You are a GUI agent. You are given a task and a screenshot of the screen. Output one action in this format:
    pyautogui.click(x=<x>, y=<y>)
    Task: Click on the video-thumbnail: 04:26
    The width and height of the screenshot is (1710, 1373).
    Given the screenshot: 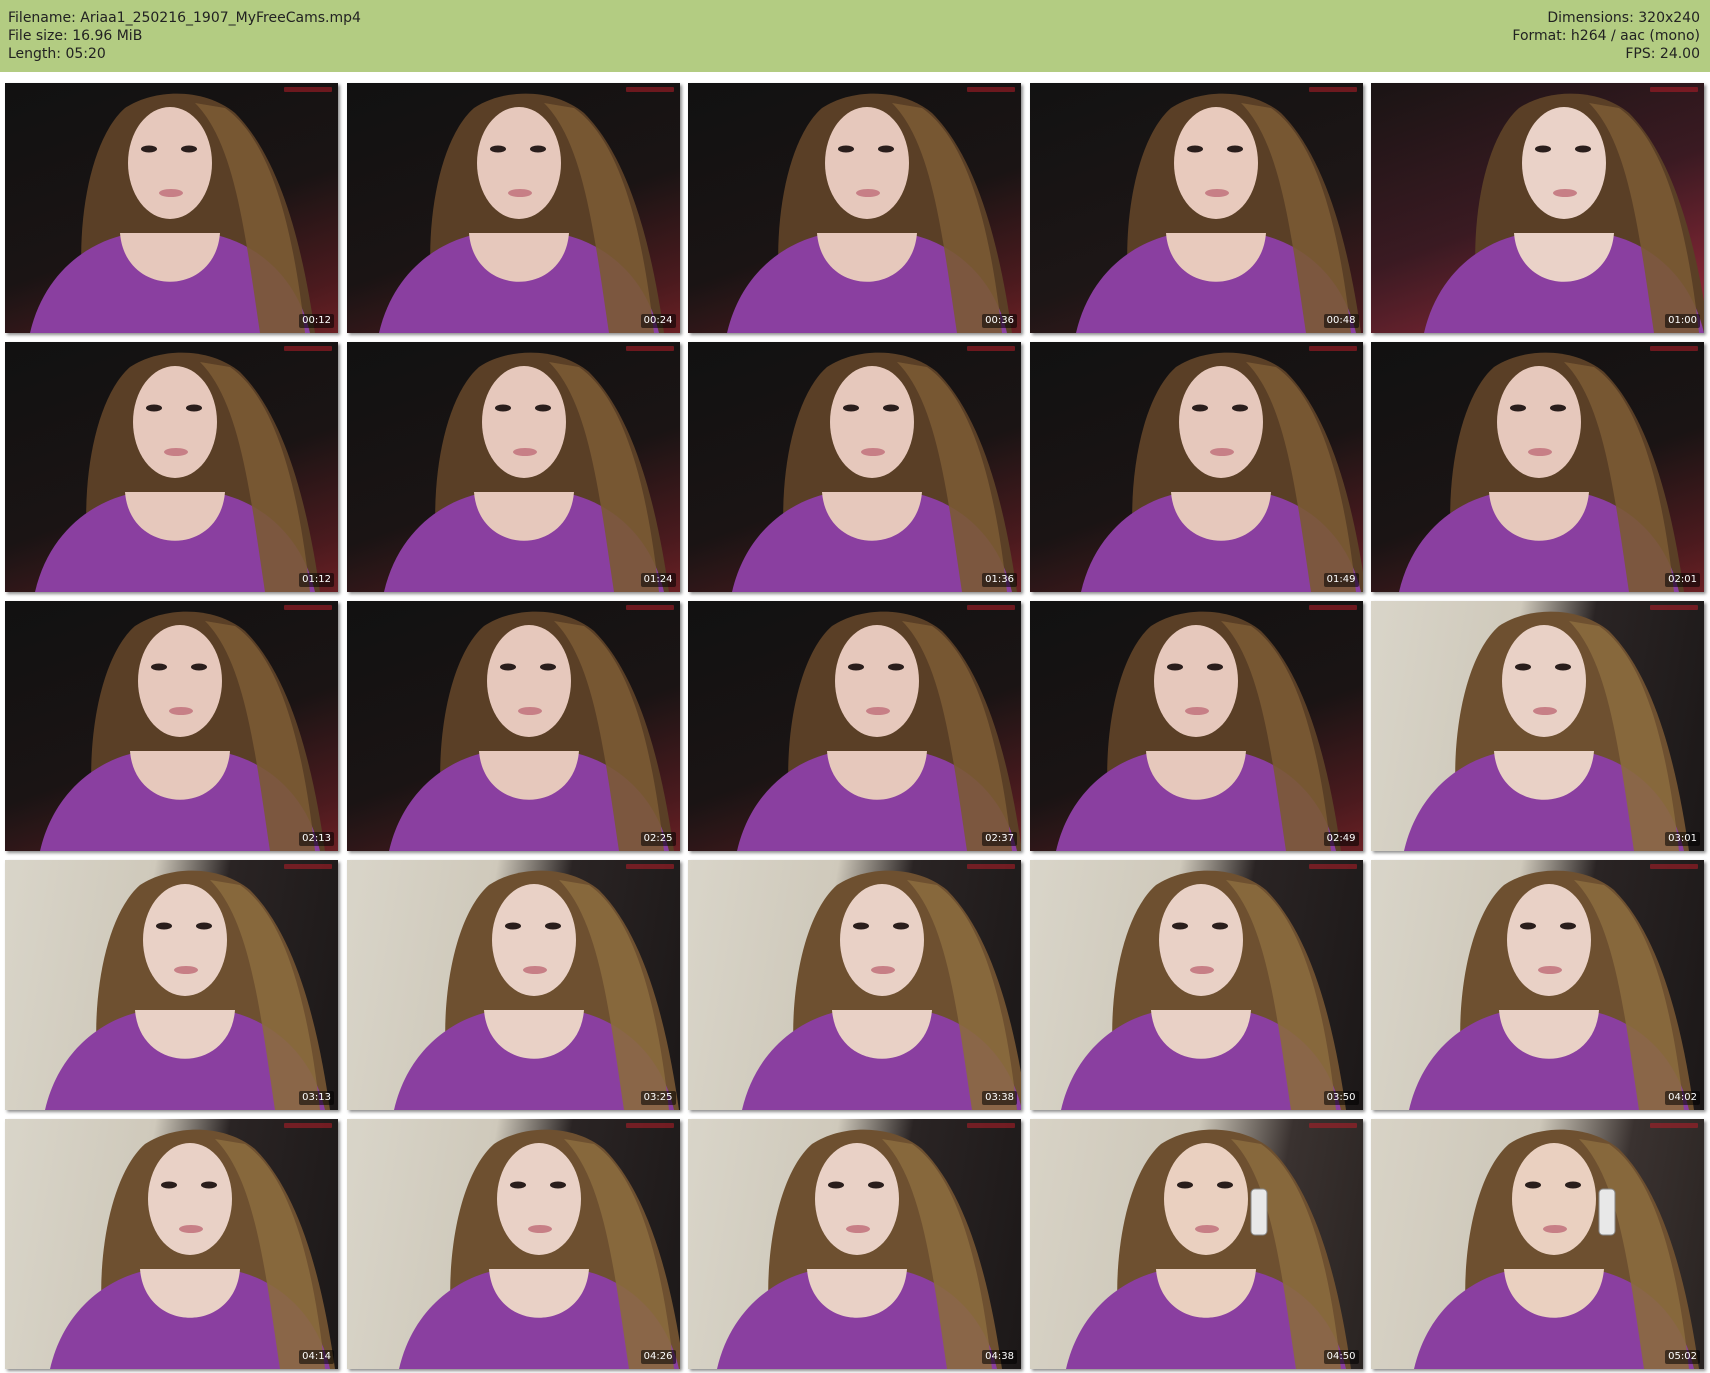 What is the action you would take?
    pyautogui.click(x=513, y=1244)
    